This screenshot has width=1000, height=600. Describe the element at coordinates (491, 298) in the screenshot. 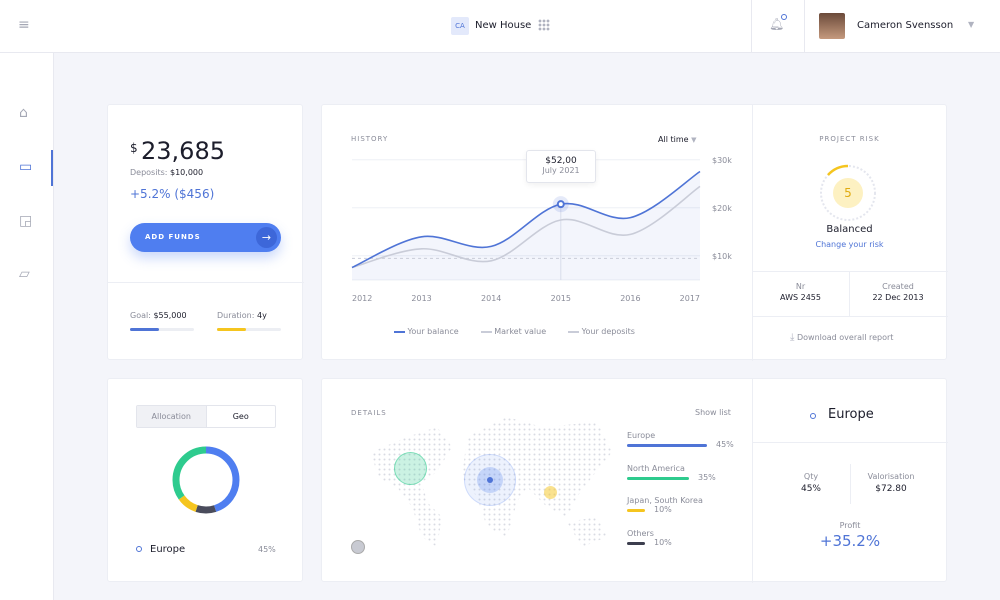

I see `x-tick-label: 2014` at that location.